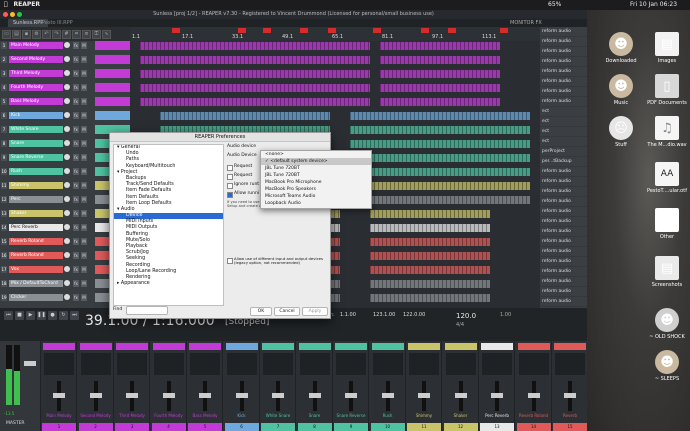 The height and width of the screenshot is (431, 690). What do you see at coordinates (36, 297) in the screenshot?
I see `track-name: Clicker` at bounding box center [36, 297].